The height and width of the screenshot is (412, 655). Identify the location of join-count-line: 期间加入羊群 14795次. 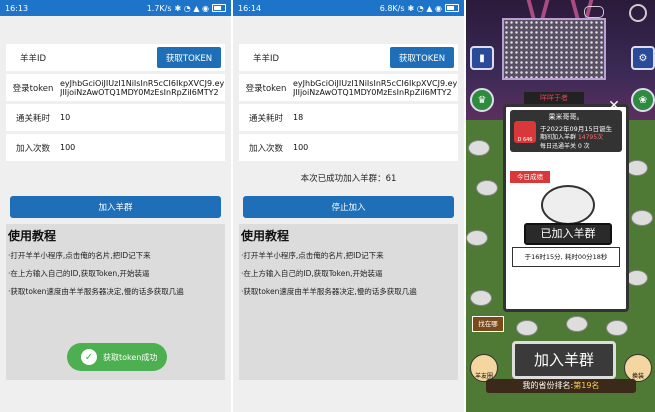
(572, 137).